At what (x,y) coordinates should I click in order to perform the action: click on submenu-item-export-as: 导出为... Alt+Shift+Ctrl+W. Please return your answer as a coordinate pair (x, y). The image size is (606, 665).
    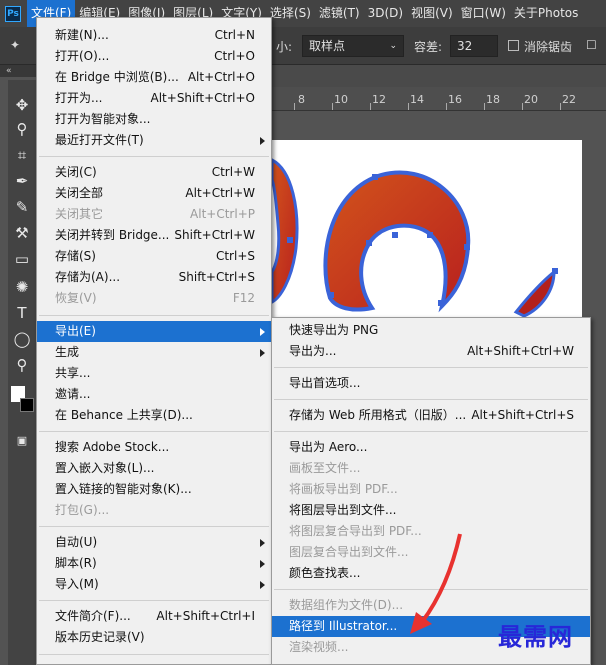
    Looking at the image, I should click on (431, 351).